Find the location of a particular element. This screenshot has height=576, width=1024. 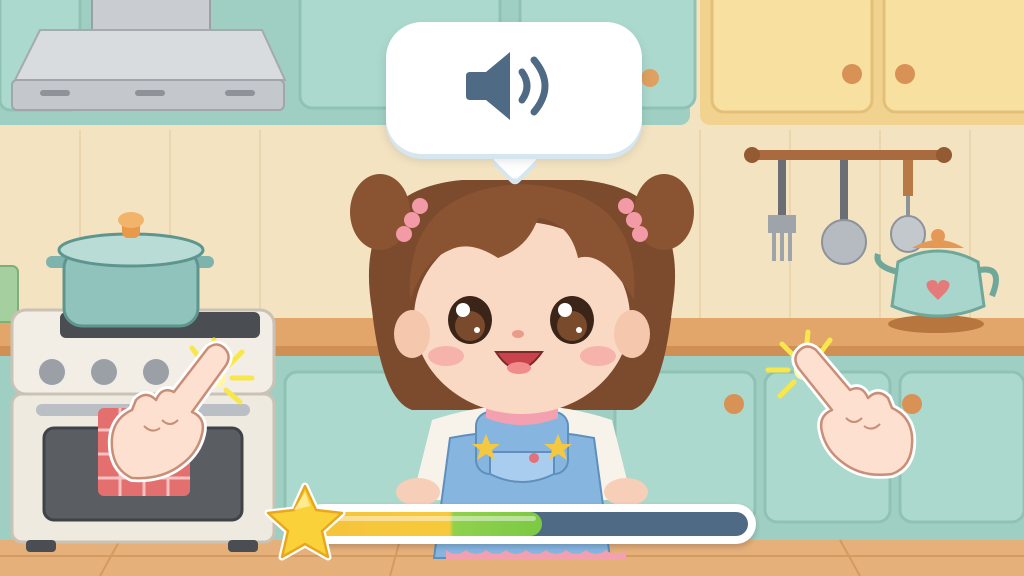

star-icon is located at coordinates (305, 521).